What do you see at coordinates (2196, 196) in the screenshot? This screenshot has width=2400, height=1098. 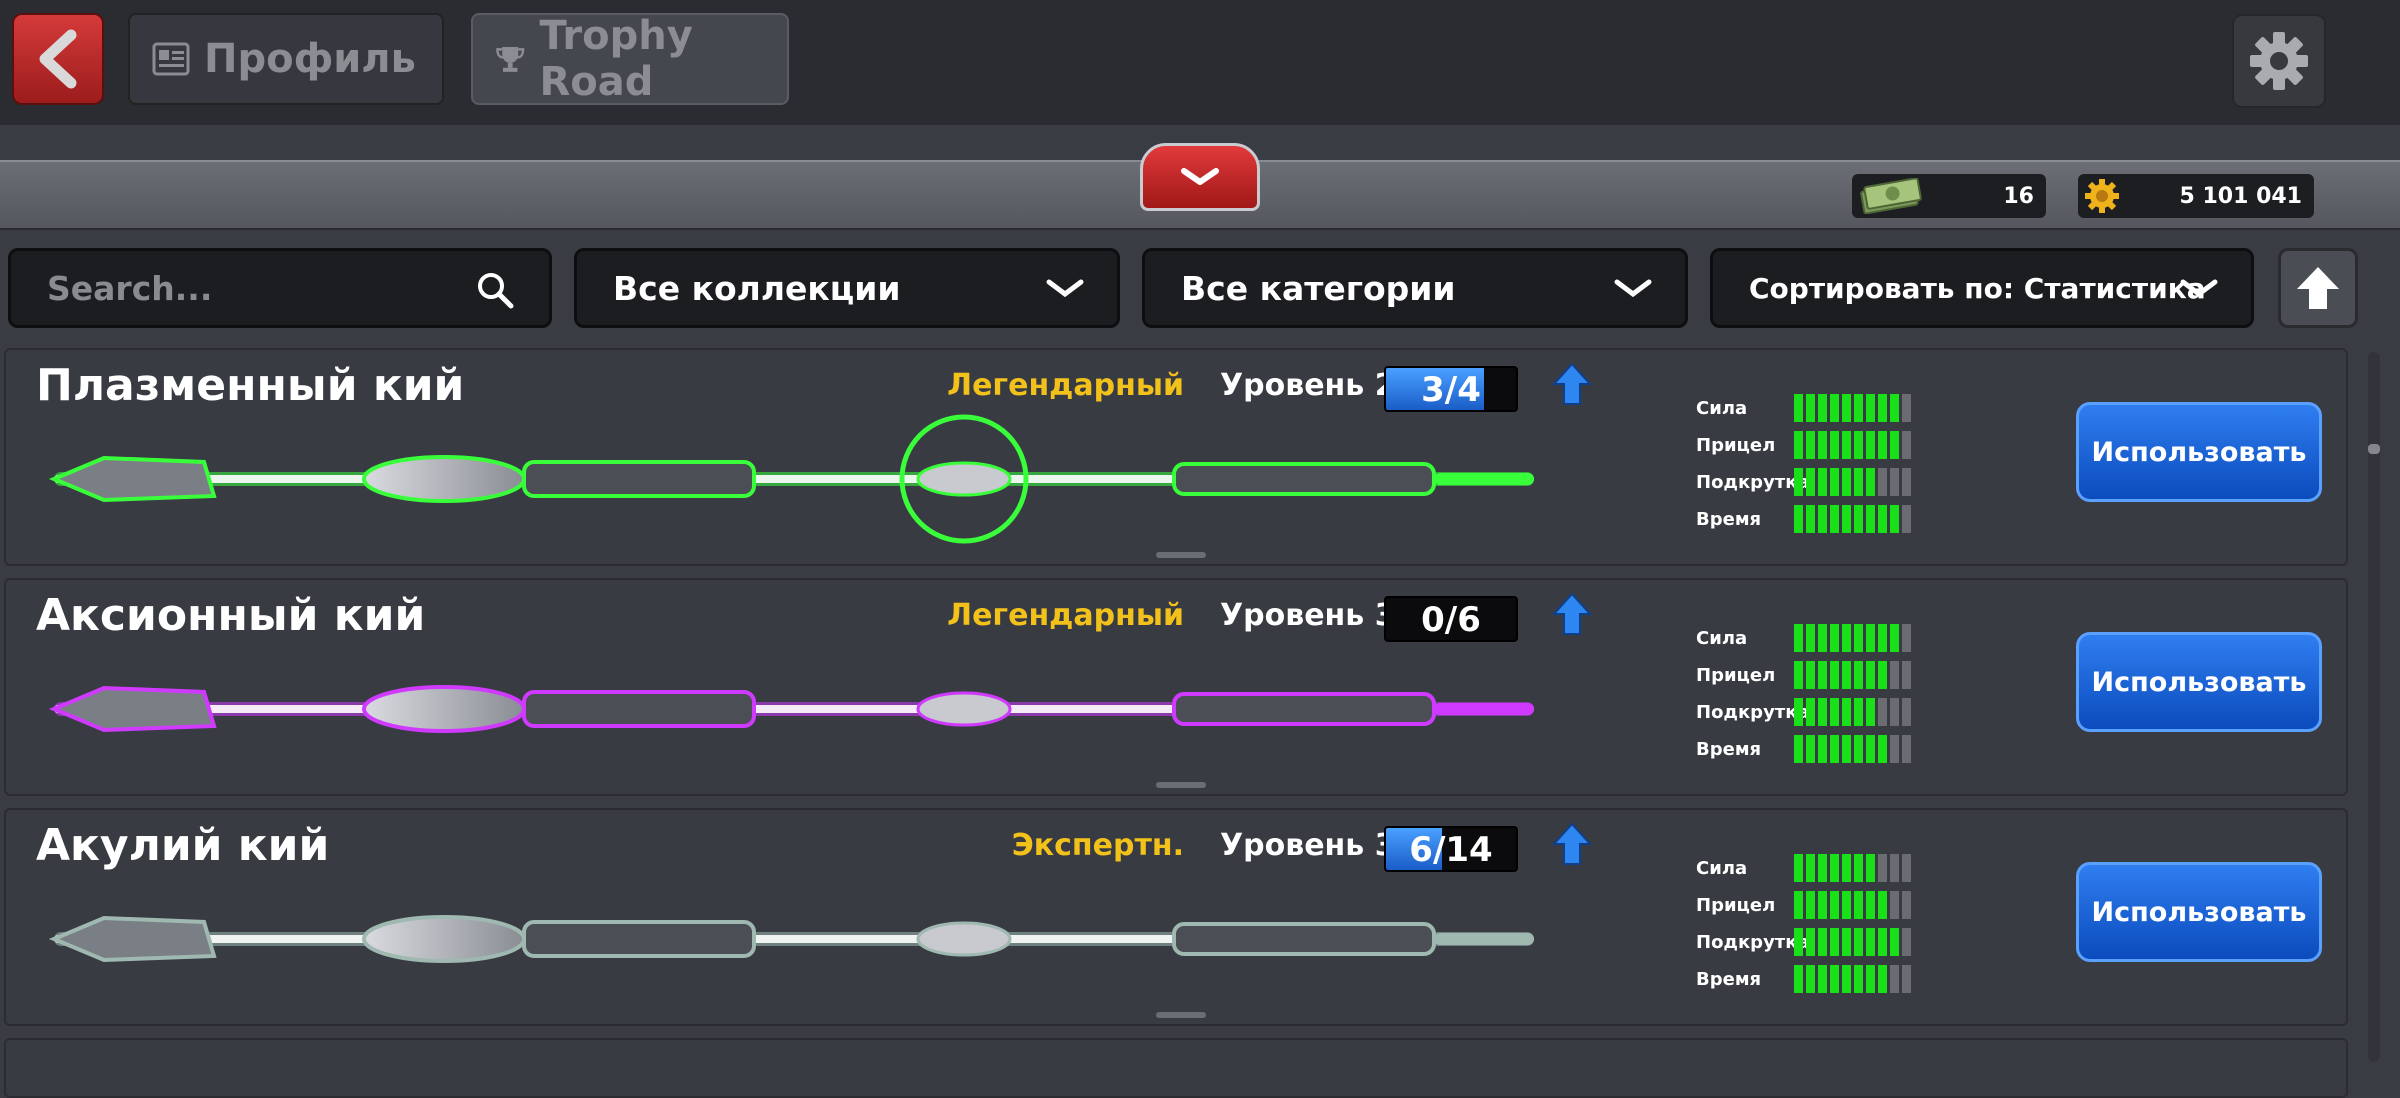 I see `coins-counter: 5 101 041` at bounding box center [2196, 196].